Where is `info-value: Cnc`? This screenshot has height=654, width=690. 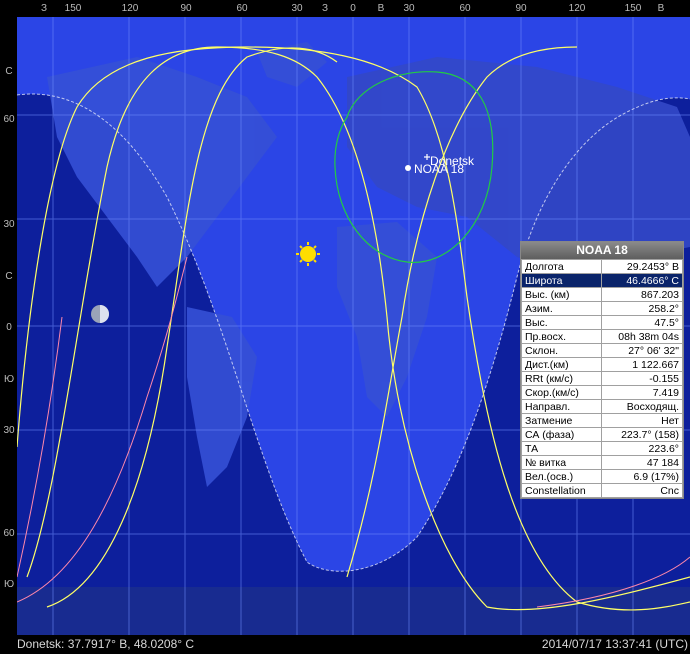 info-value: Cnc is located at coordinates (642, 490).